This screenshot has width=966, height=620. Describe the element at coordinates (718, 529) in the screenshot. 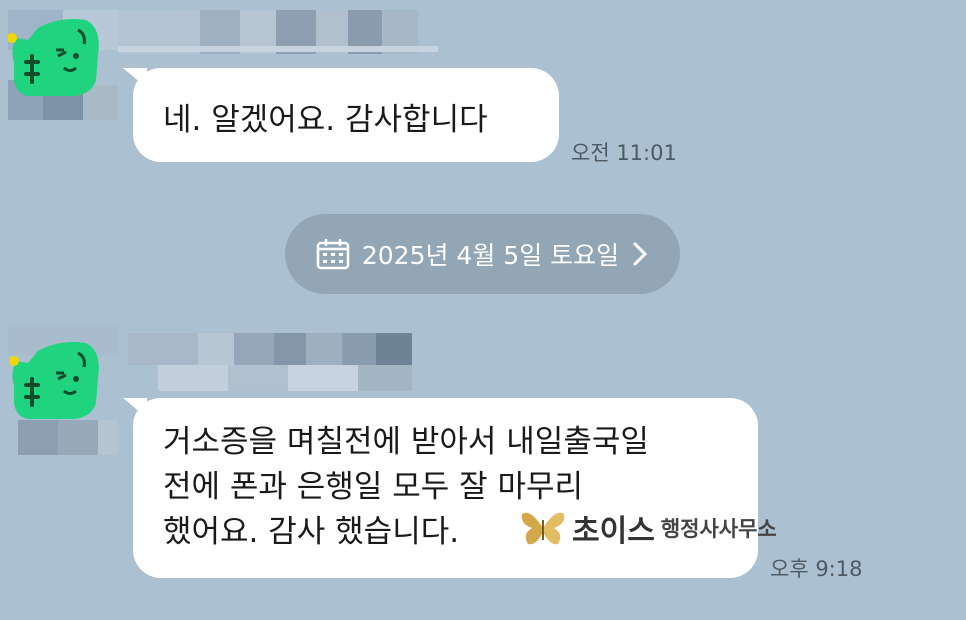

I see `watermark-subtitle: 행정사사무소` at that location.